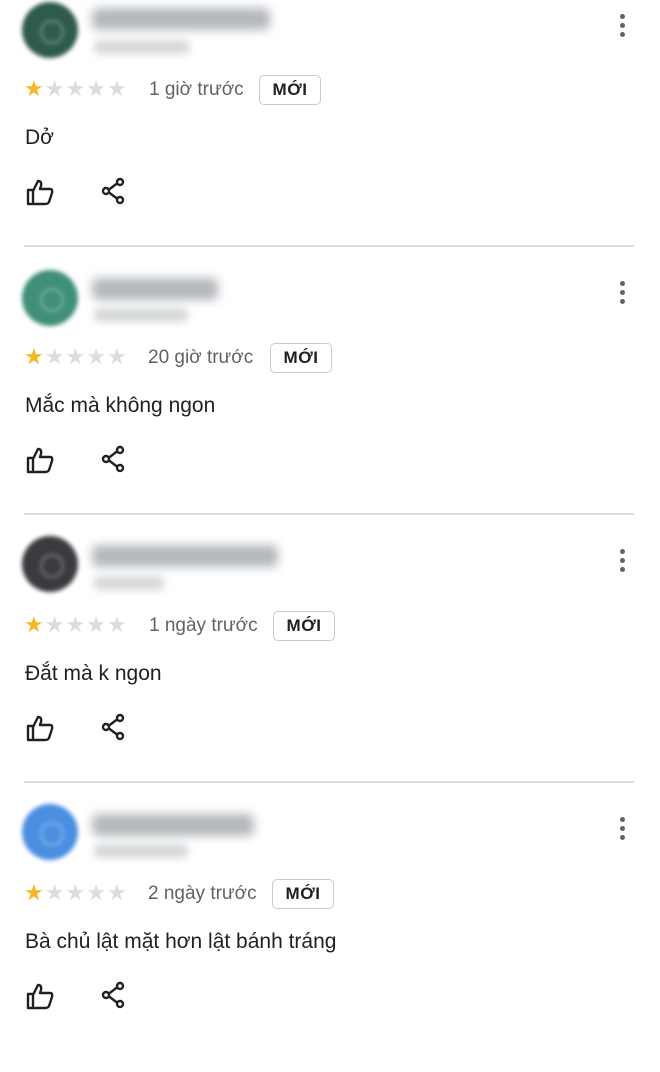 Image resolution: width=660 pixels, height=1072 pixels. I want to click on review-text: Dở, so click(39, 137).